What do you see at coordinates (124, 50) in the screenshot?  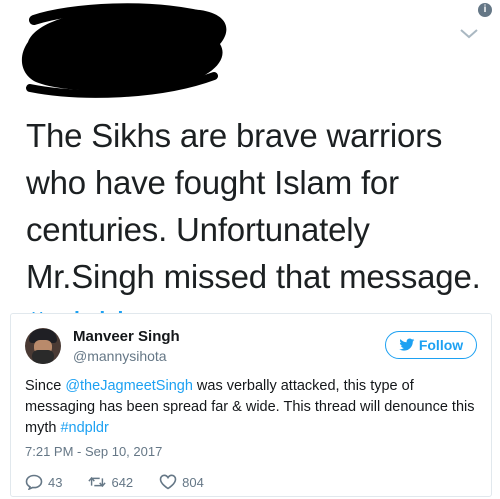 I see `redaction-scribble` at bounding box center [124, 50].